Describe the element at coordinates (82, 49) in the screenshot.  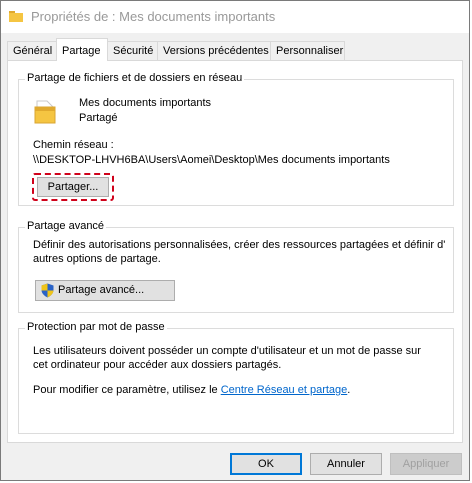
I see `tab-sharing: Partage` at that location.